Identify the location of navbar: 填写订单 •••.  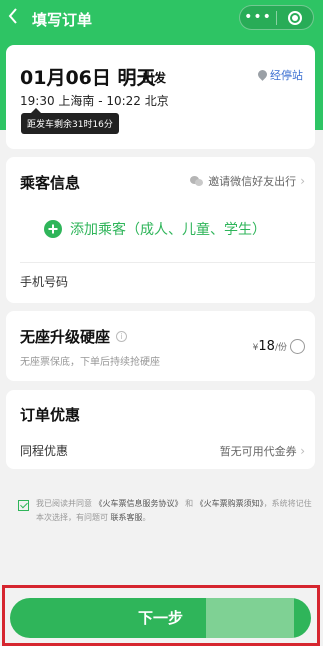
(161, 18).